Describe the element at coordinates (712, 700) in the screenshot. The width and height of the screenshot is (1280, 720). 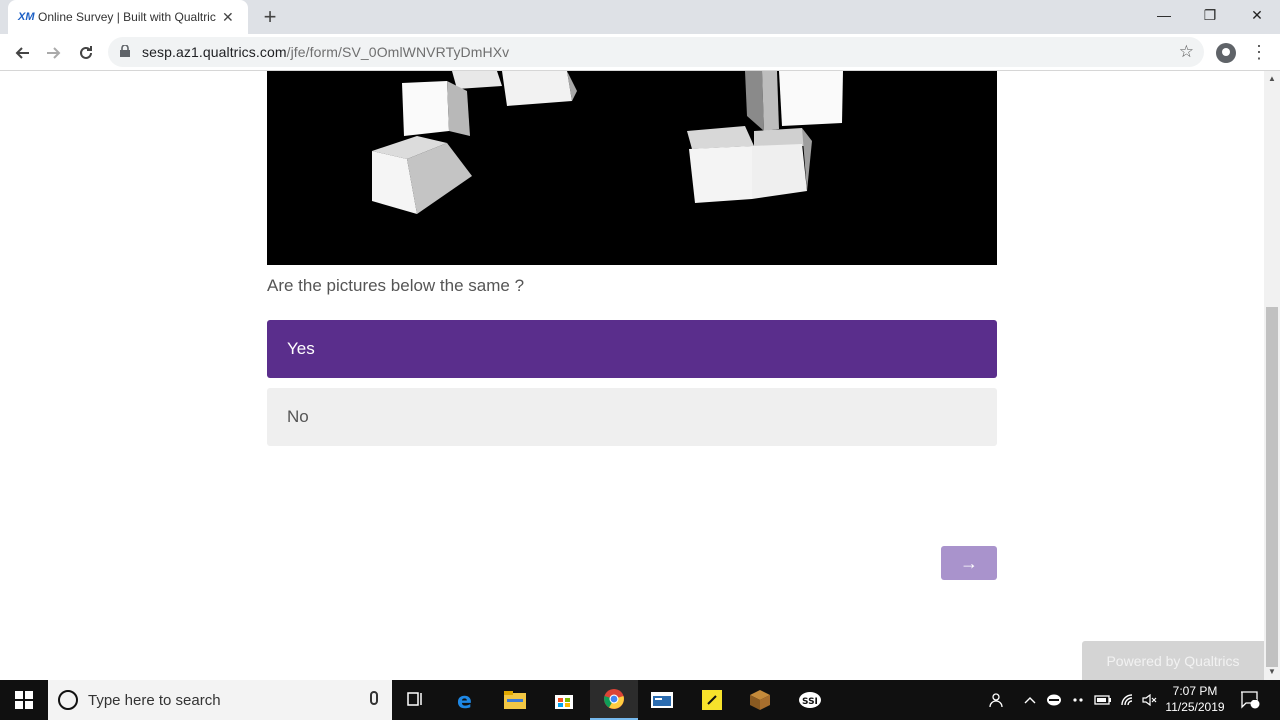
I see `sticky-notes-icon` at that location.